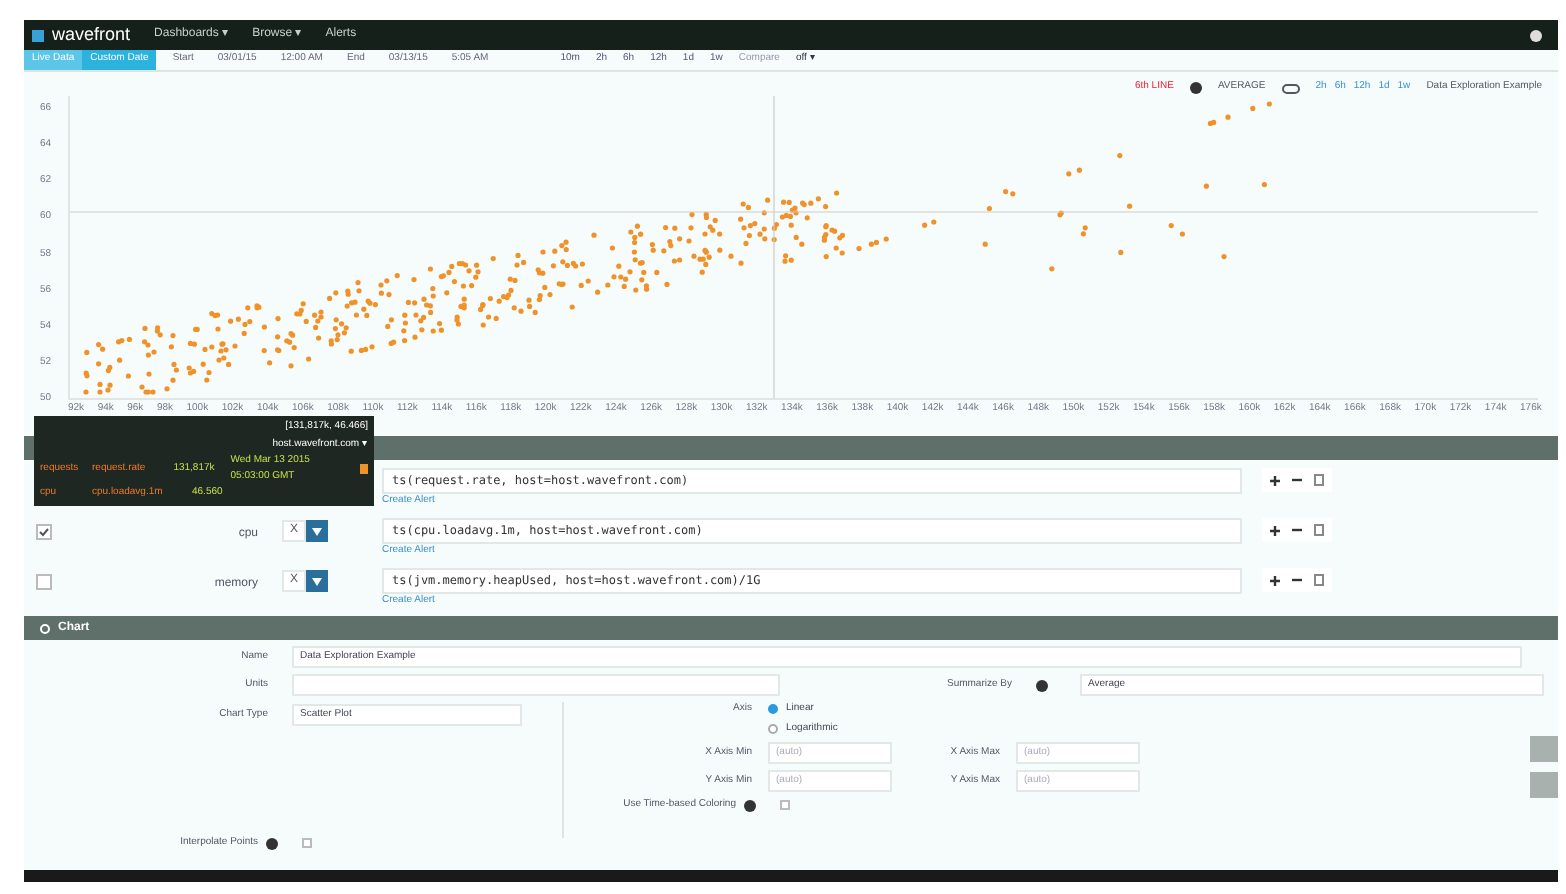  Describe the element at coordinates (91, 34) in the screenshot. I see `logo-text: wavefront` at that location.